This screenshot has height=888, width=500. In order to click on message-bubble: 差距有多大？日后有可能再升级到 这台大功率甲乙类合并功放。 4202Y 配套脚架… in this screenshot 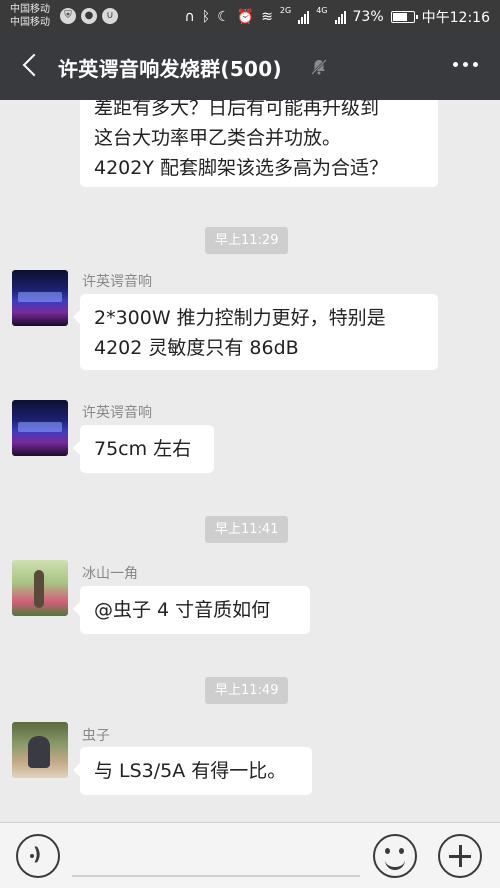, I will do `click(259, 143)`.